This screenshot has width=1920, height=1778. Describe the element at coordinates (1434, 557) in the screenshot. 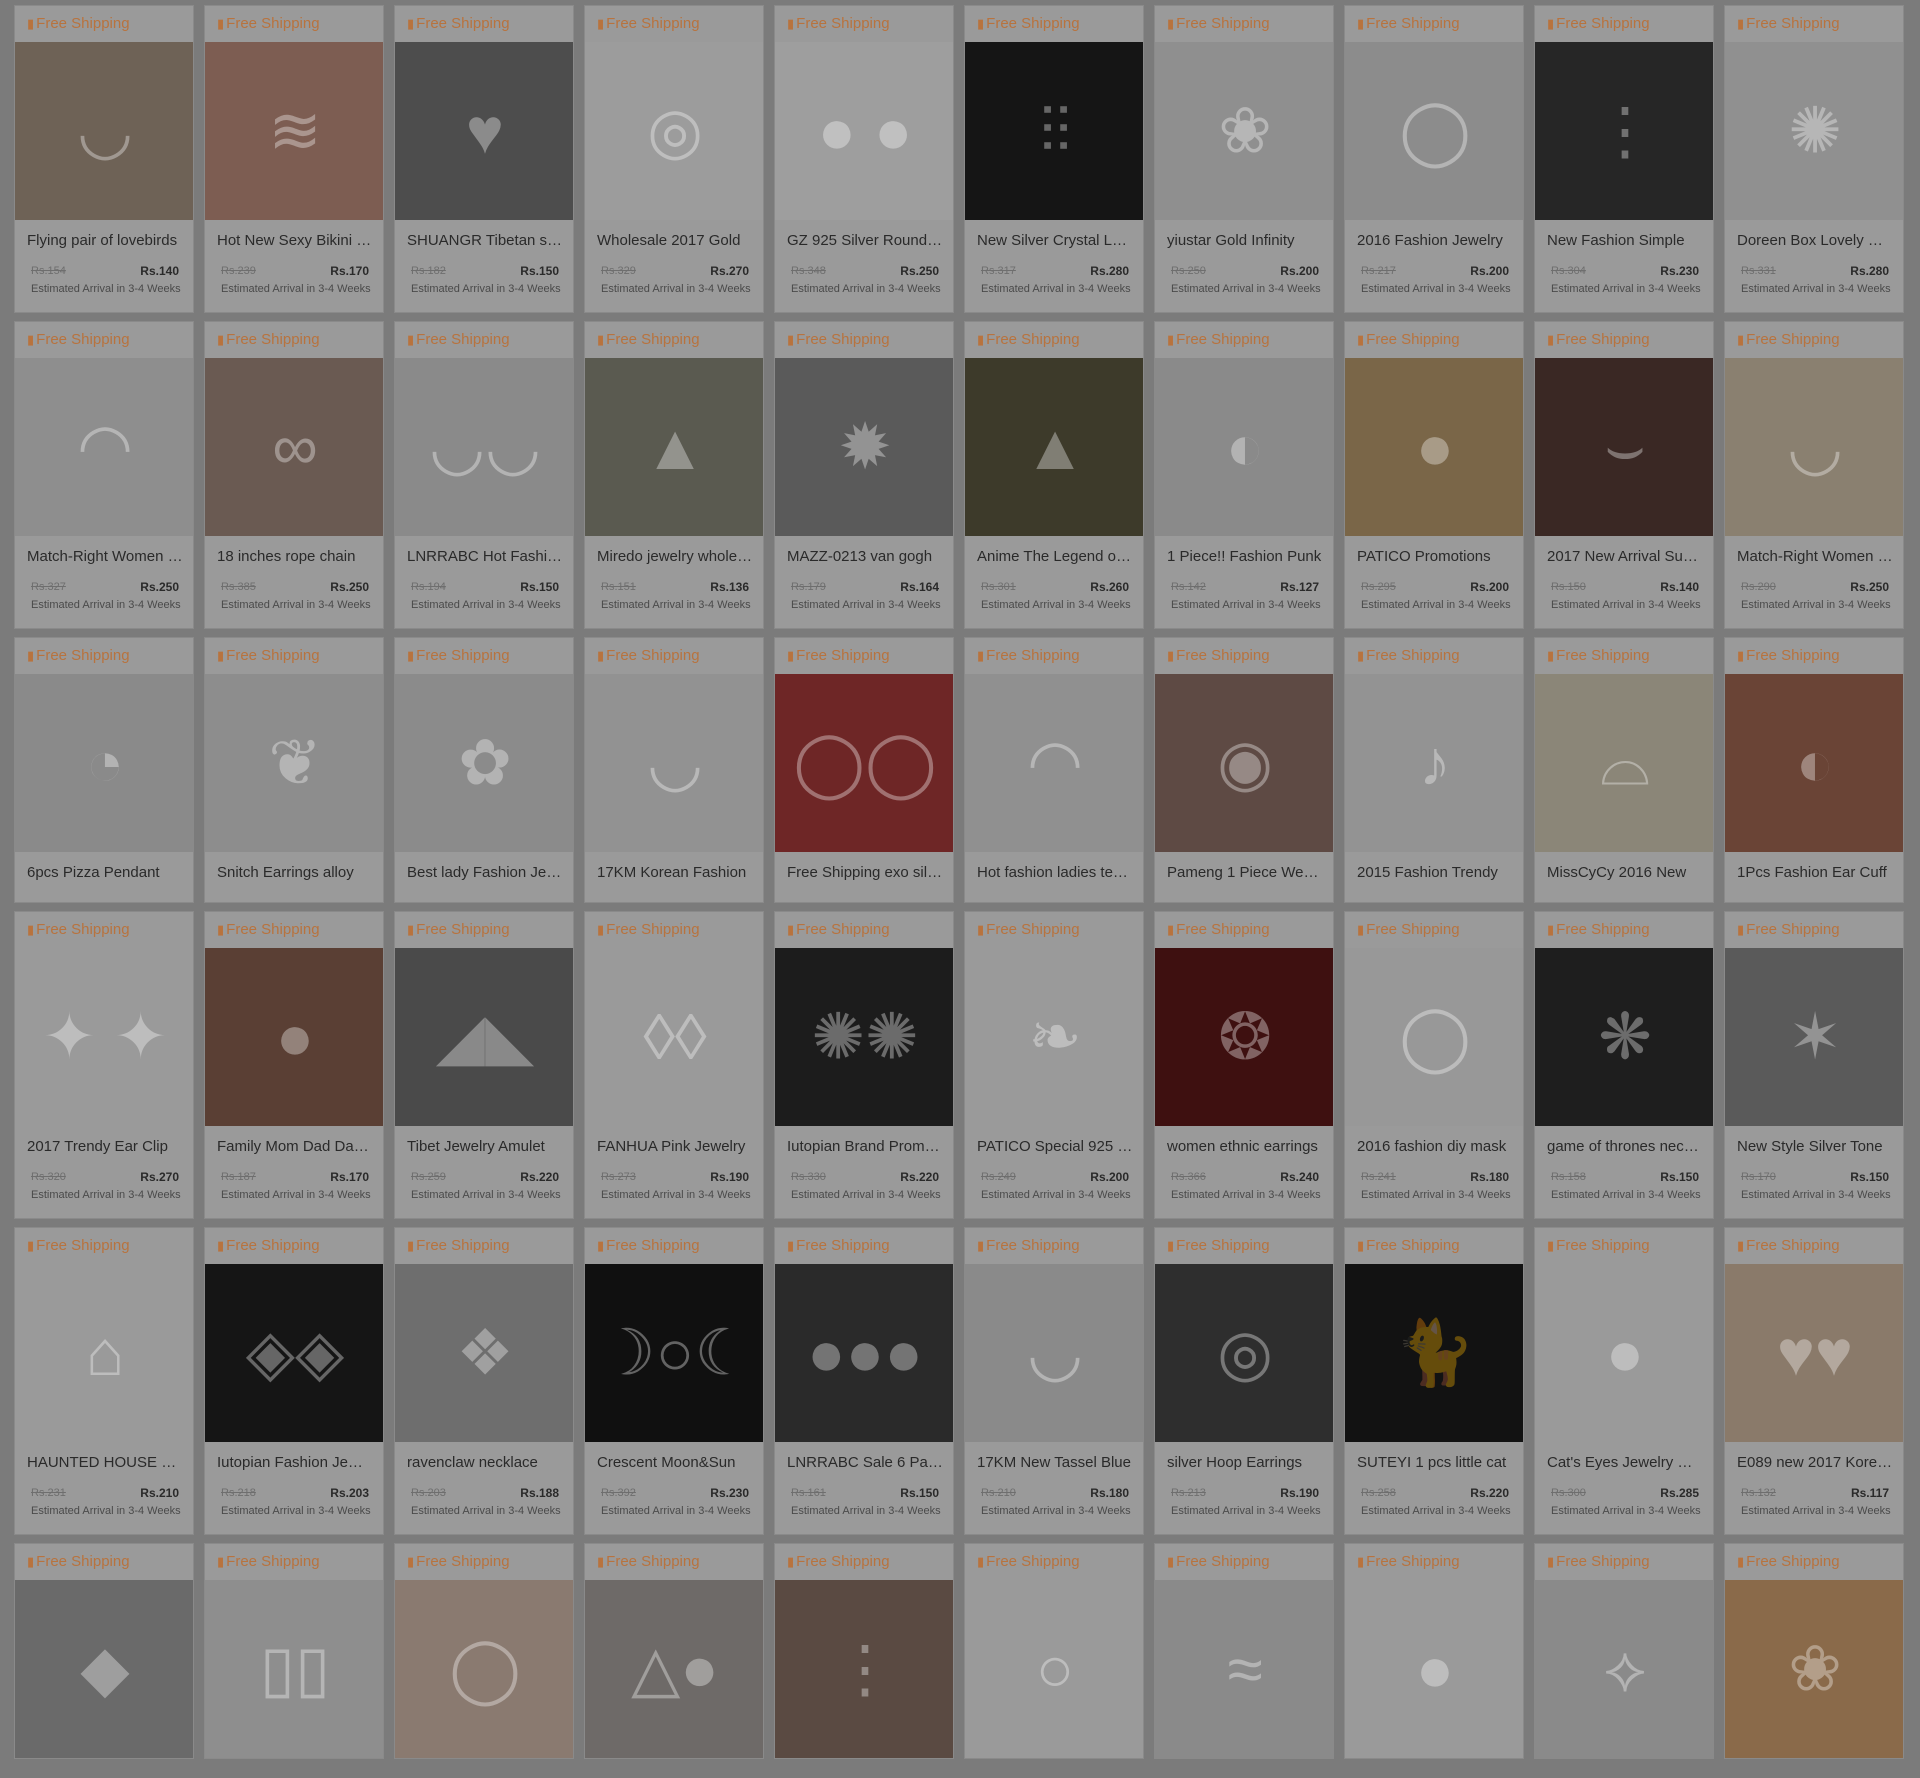

I see `product-title: PATICO Promotions` at that location.